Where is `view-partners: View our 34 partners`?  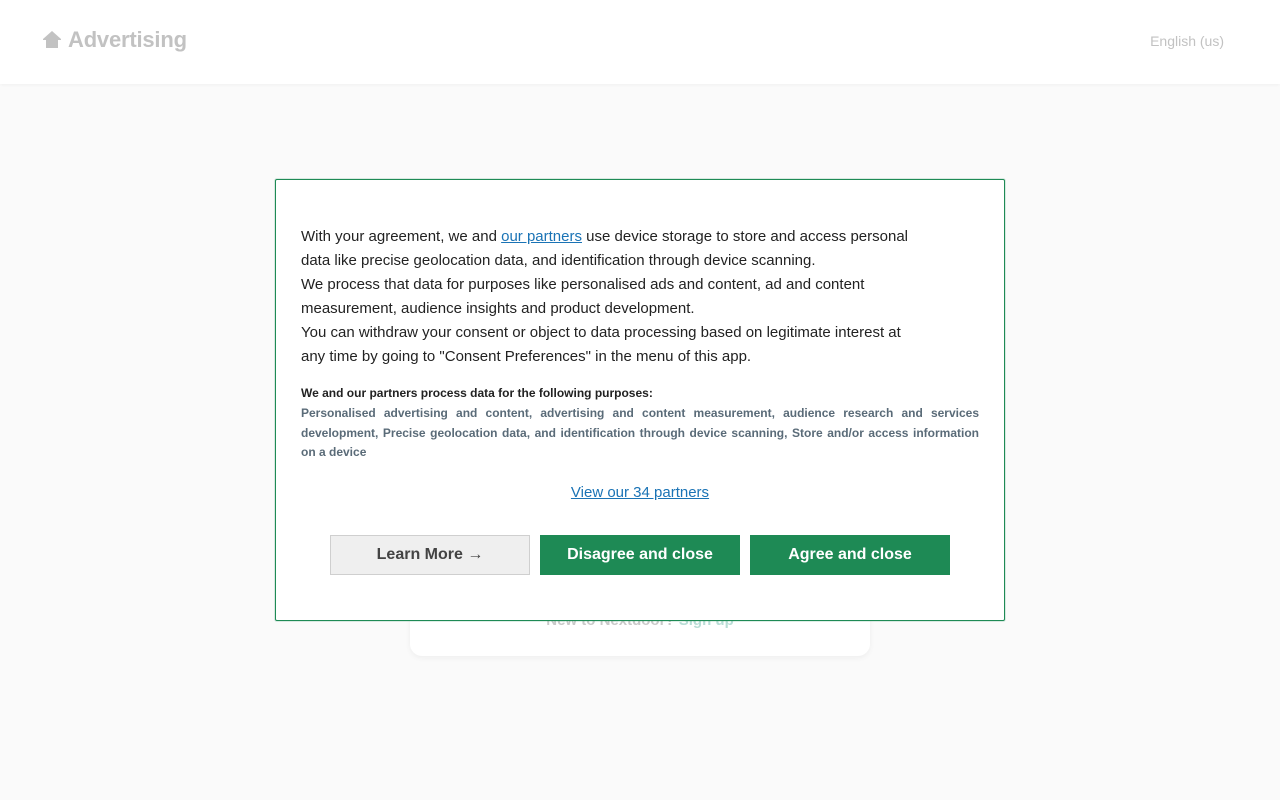 view-partners: View our 34 partners is located at coordinates (640, 492).